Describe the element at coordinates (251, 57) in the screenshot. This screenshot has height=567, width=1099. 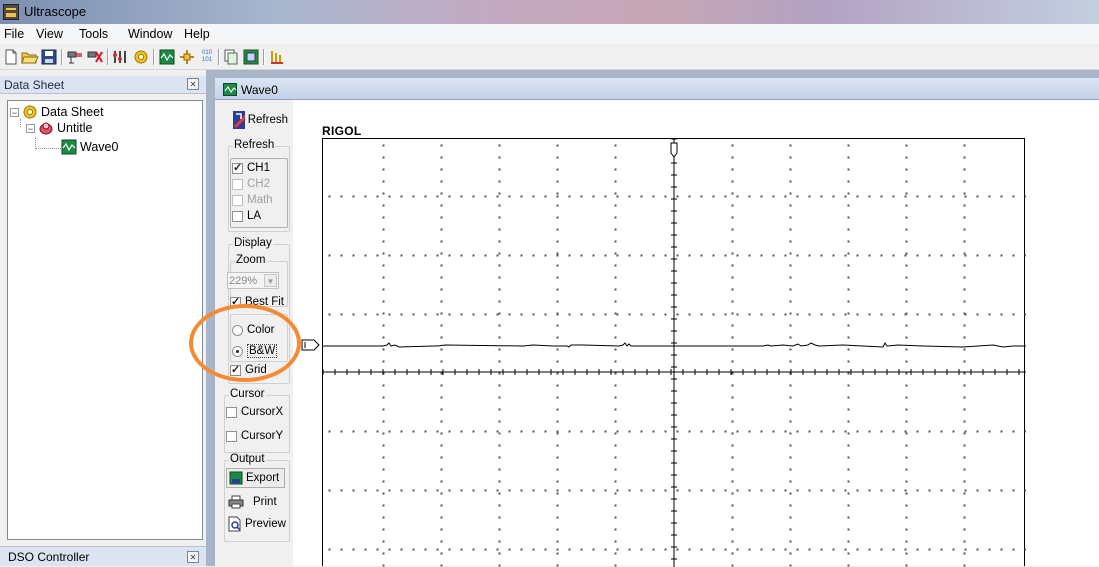
I see `measure-icon` at that location.